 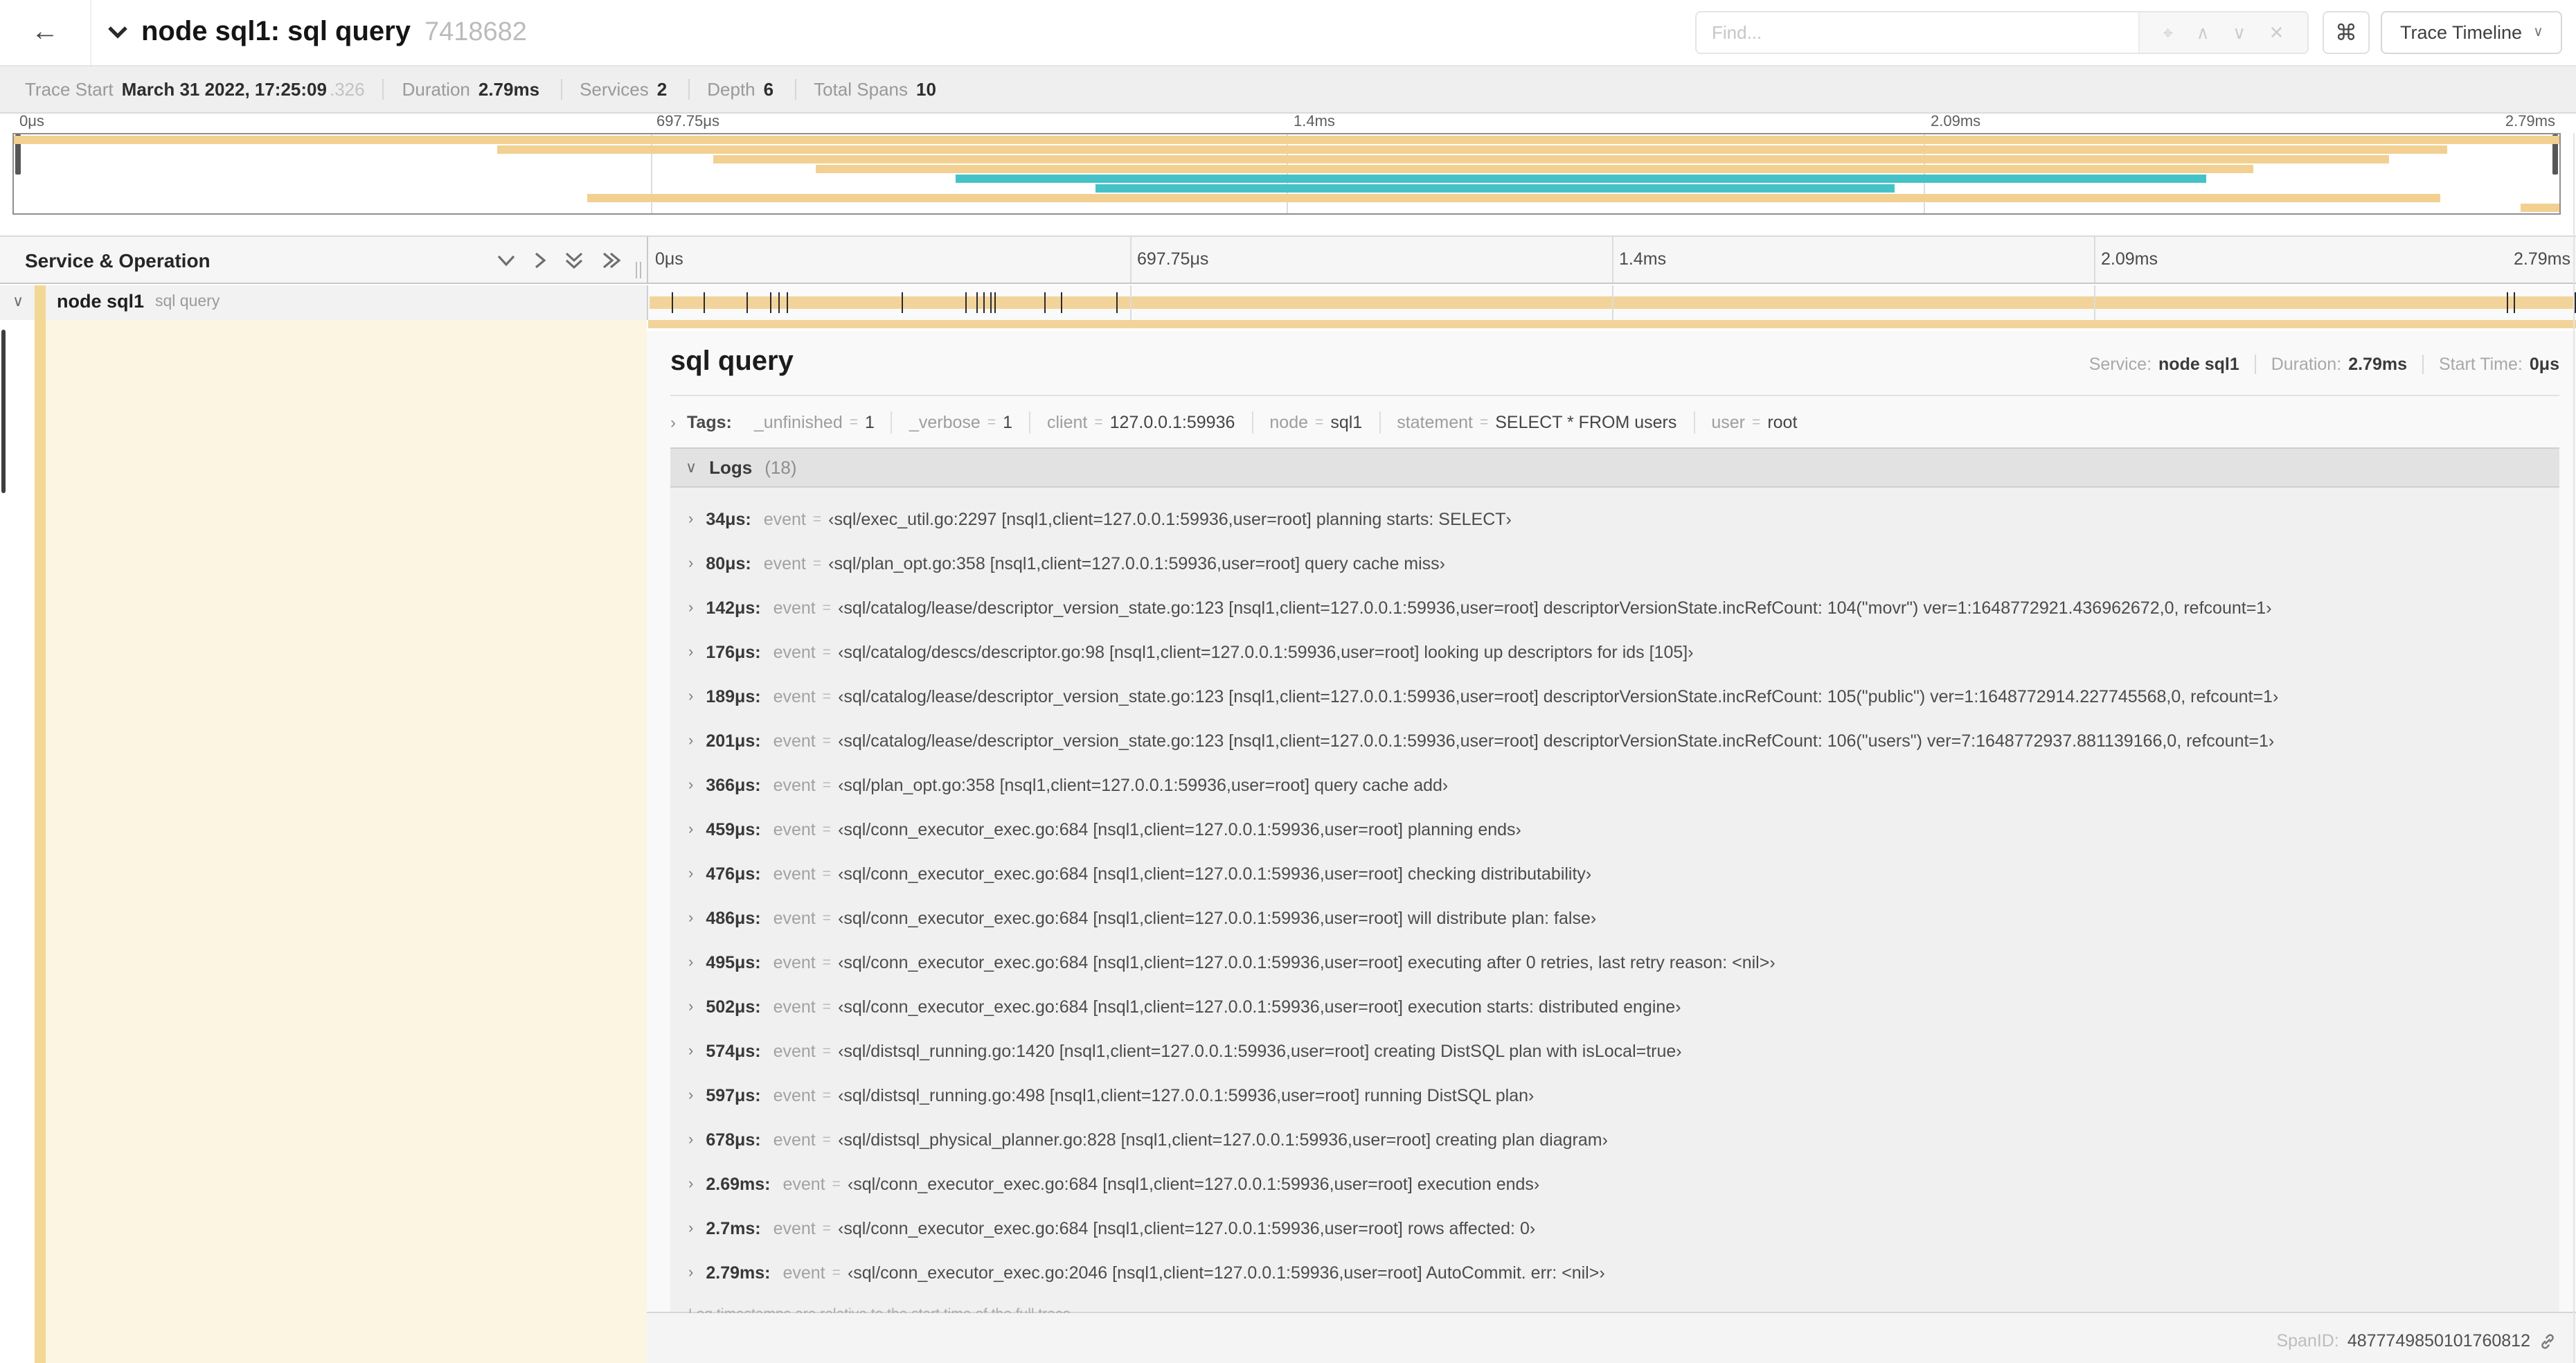 I want to click on ruler-tick-label: 2.79ms, so click(x=2530, y=122).